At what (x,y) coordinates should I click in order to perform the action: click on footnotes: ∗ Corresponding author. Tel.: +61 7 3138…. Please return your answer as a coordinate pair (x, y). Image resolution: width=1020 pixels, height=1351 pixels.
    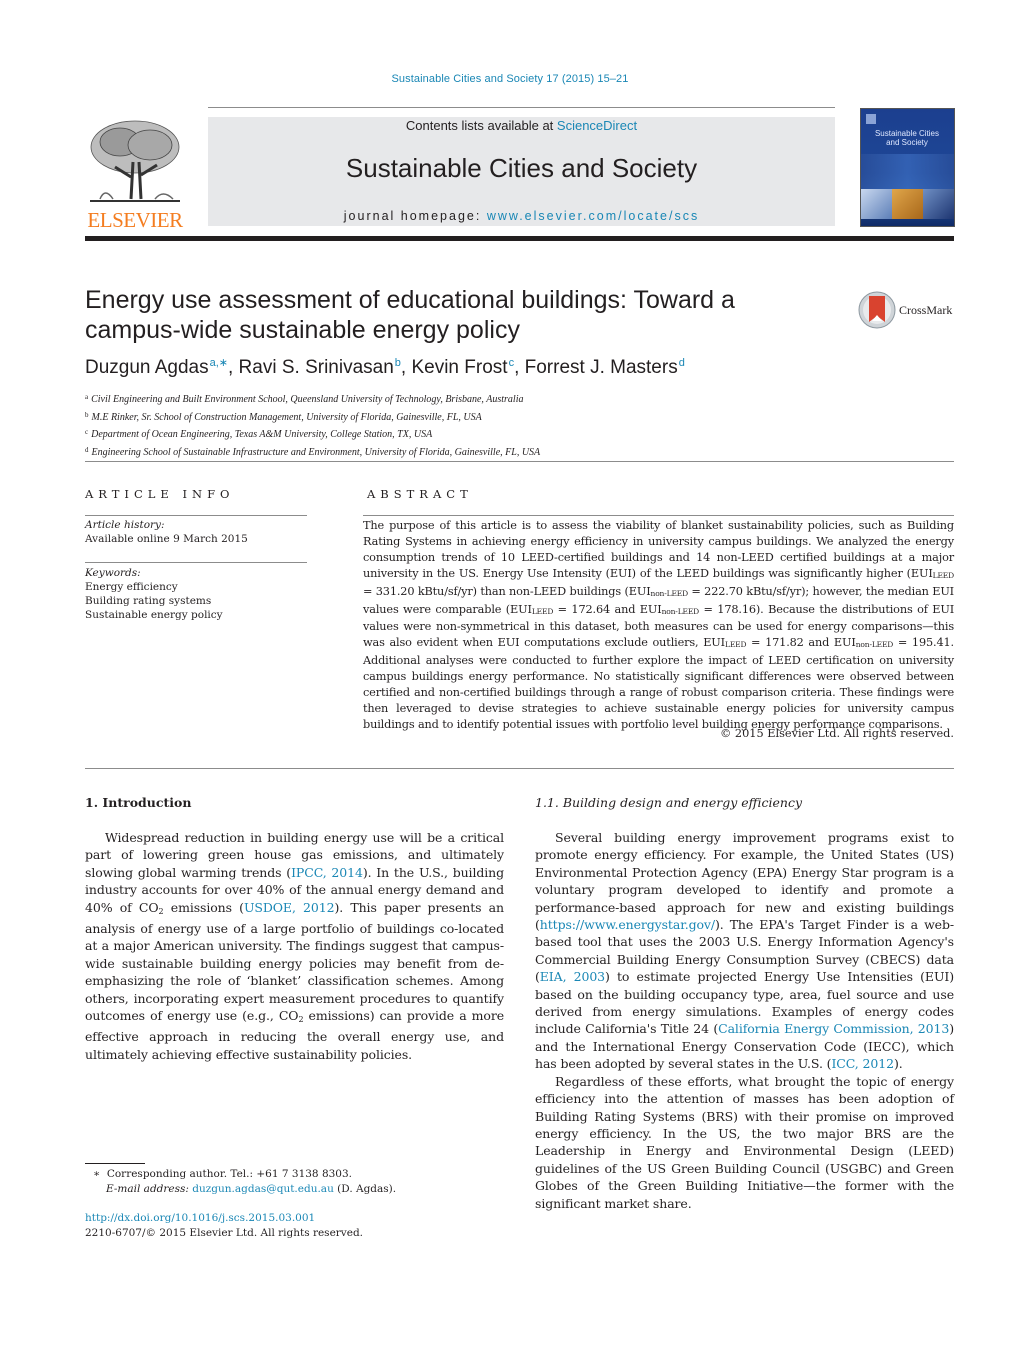
    Looking at the image, I should click on (295, 1182).